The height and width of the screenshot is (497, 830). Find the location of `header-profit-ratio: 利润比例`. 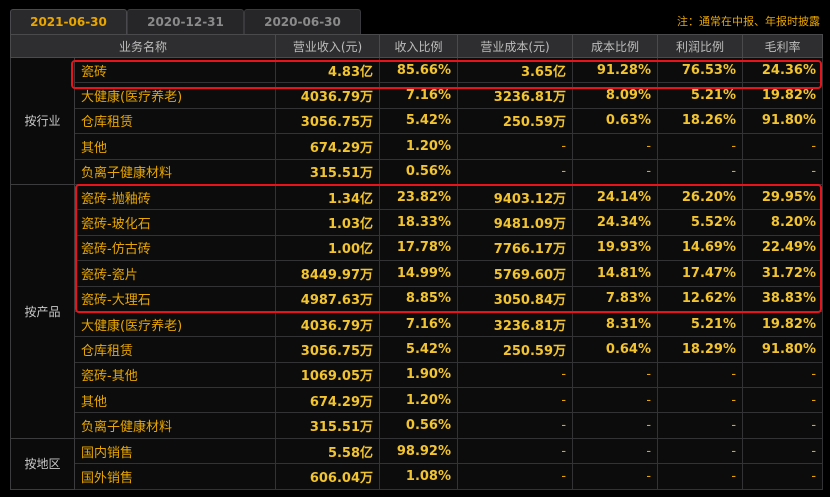

header-profit-ratio: 利润比例 is located at coordinates (700, 46).